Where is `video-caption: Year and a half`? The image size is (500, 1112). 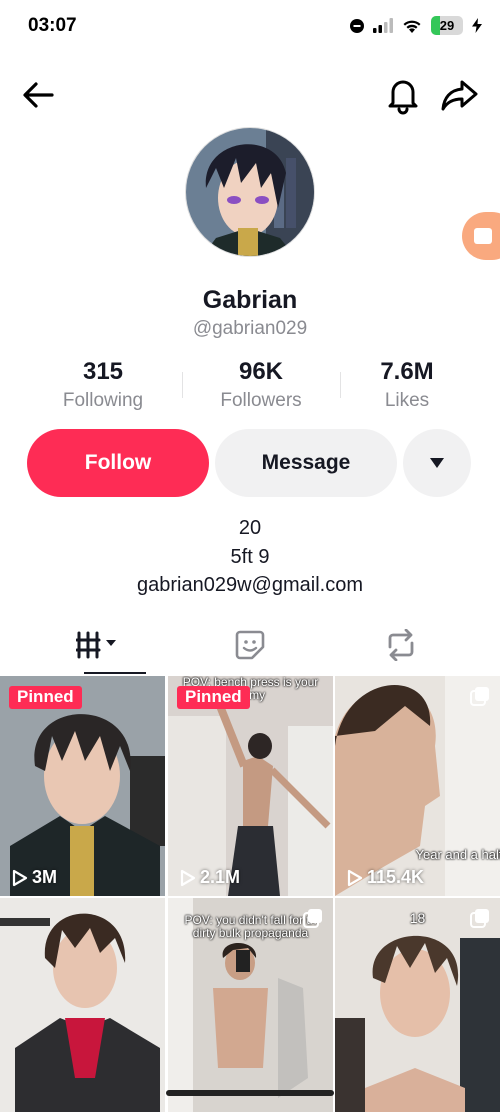 video-caption: Year and a half is located at coordinates (457, 854).